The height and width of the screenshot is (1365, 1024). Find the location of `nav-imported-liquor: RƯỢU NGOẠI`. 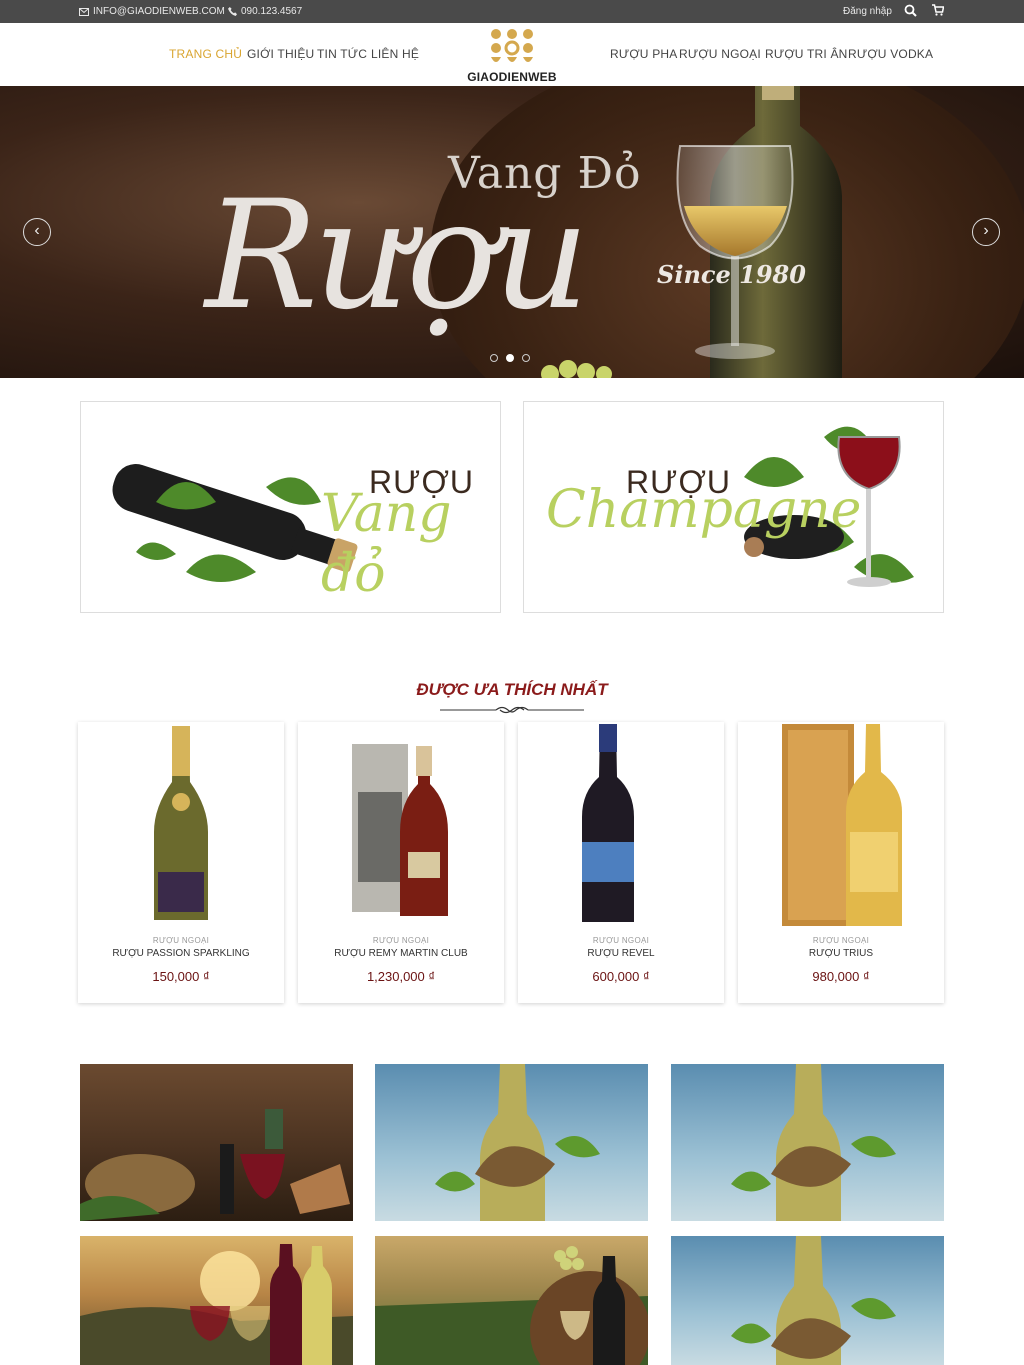

nav-imported-liquor: RƯỢU NGOẠI is located at coordinates (720, 54).